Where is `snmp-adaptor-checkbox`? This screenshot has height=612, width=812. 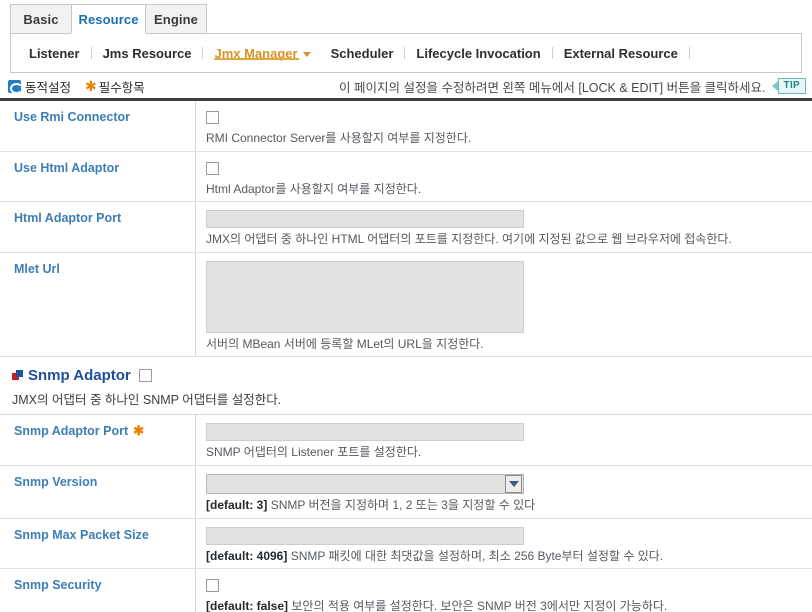 snmp-adaptor-checkbox is located at coordinates (145, 376).